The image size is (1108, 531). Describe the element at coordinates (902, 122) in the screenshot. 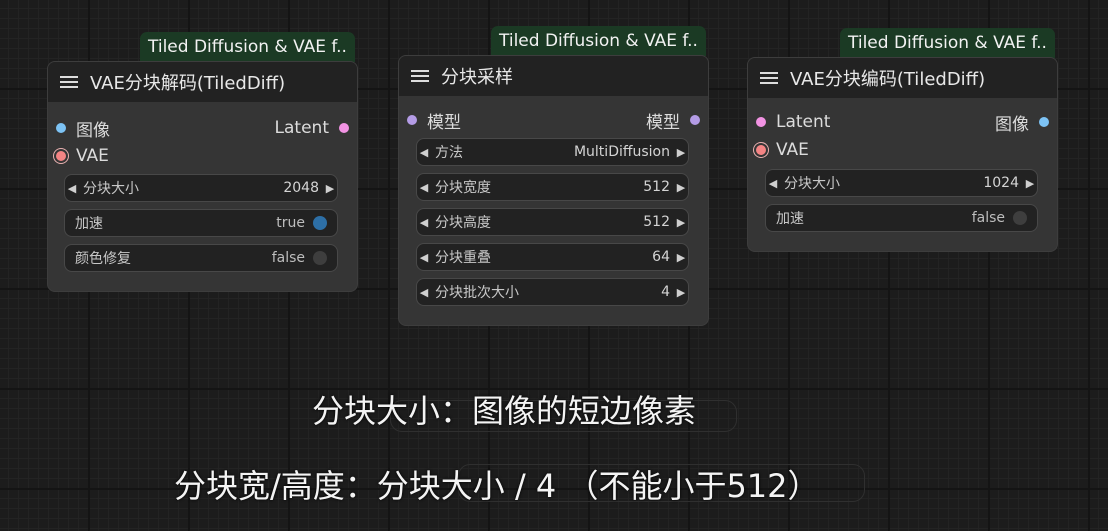

I see `io-row: Latent 图像` at that location.